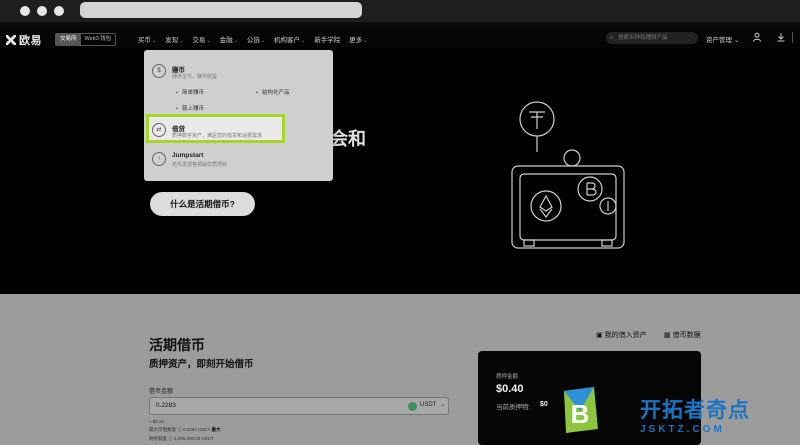 The width and height of the screenshot is (800, 445). I want to click on my-loans-label: 我的借入资产, so click(625, 335).